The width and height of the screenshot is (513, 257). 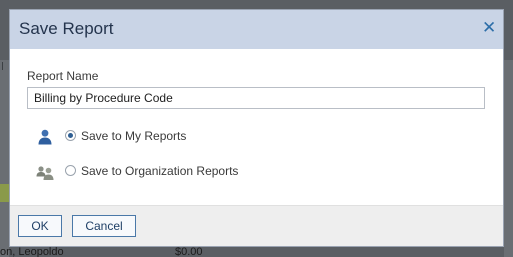 What do you see at coordinates (508, 158) in the screenshot?
I see `background-panel-right` at bounding box center [508, 158].